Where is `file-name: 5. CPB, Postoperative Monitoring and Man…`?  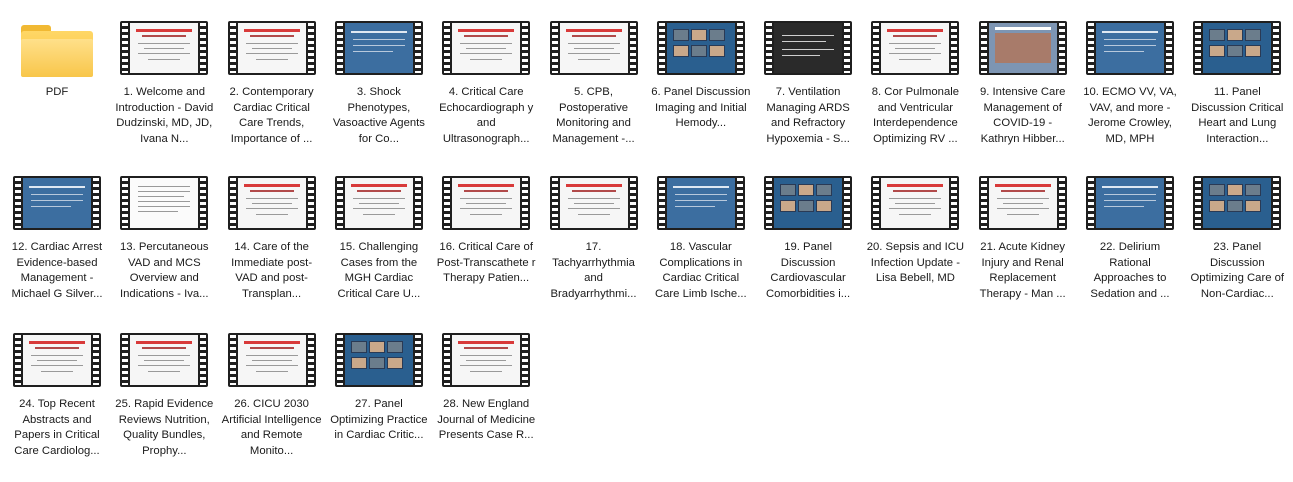
file-name: 5. CPB, Postoperative Monitoring and Man… is located at coordinates (593, 115).